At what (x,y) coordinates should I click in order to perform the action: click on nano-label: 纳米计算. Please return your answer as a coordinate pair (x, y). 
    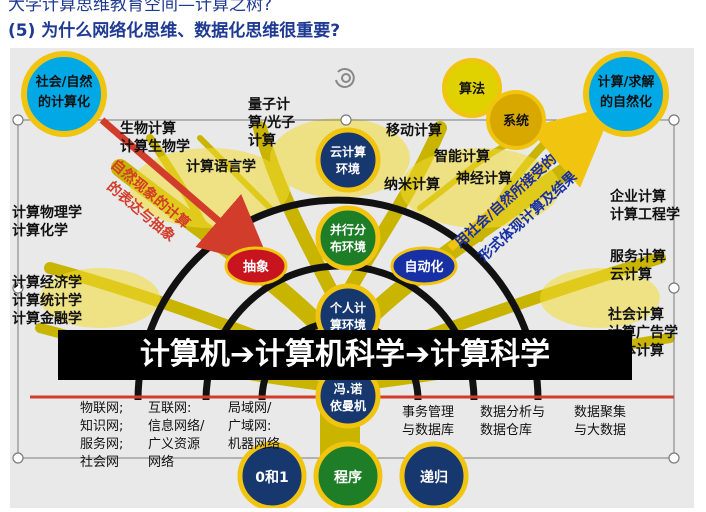
    Looking at the image, I should click on (412, 185).